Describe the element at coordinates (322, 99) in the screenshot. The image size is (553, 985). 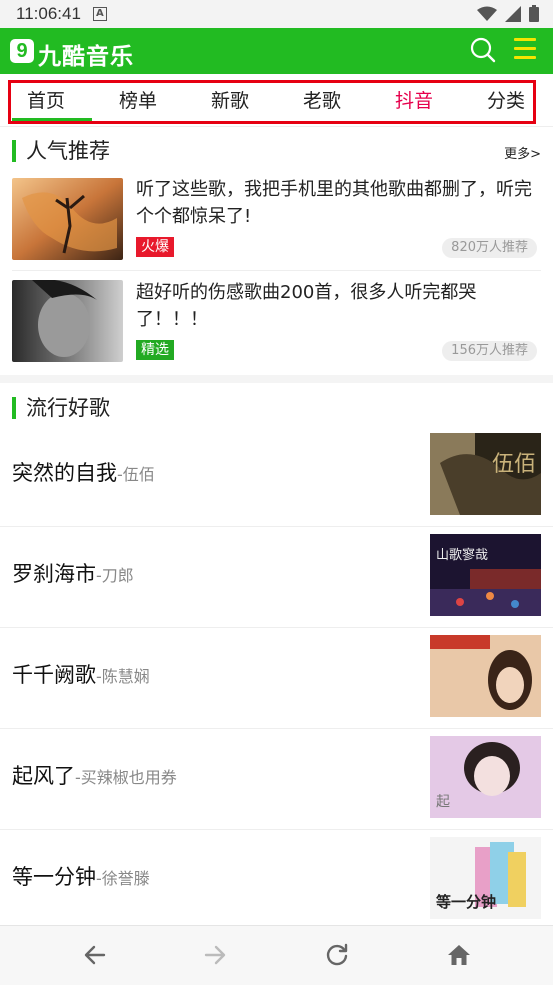
I see `tab-old-songs: 老歌` at that location.